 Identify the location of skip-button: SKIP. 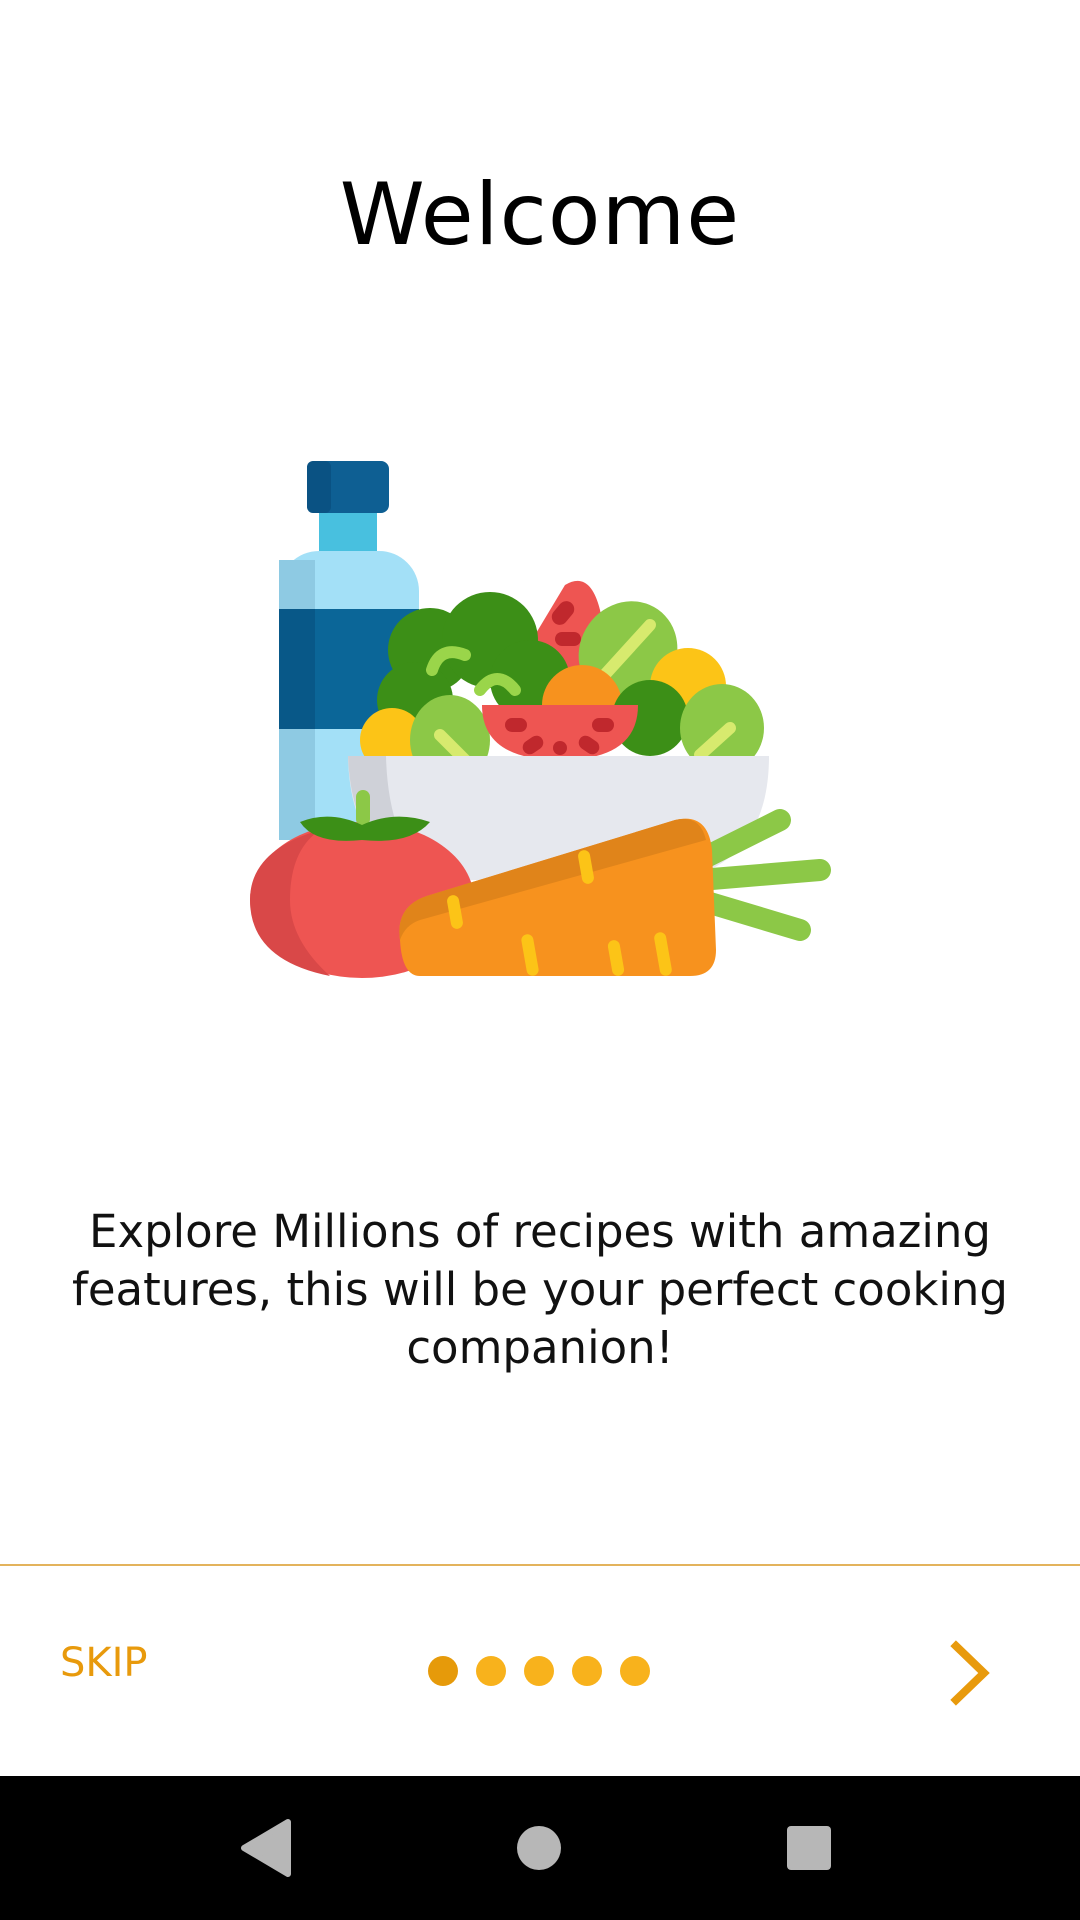
(104, 1663).